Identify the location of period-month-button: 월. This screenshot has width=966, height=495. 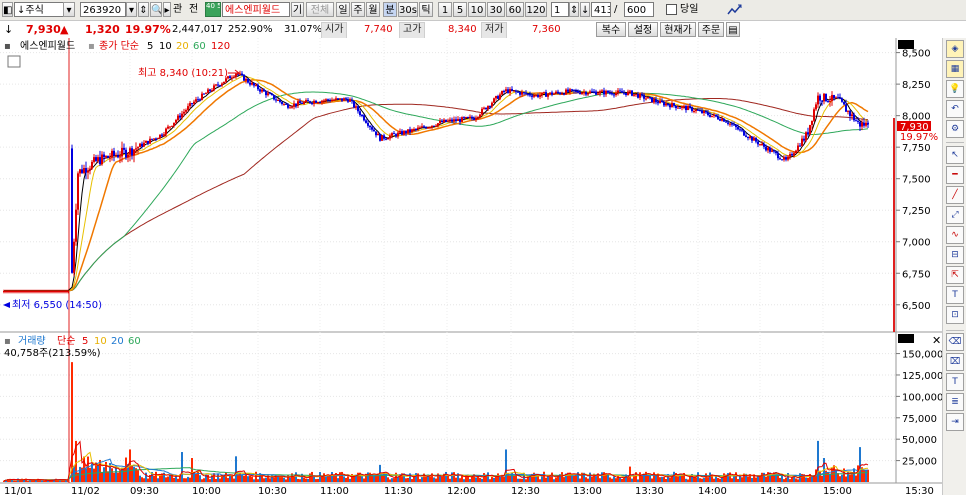
(373, 9).